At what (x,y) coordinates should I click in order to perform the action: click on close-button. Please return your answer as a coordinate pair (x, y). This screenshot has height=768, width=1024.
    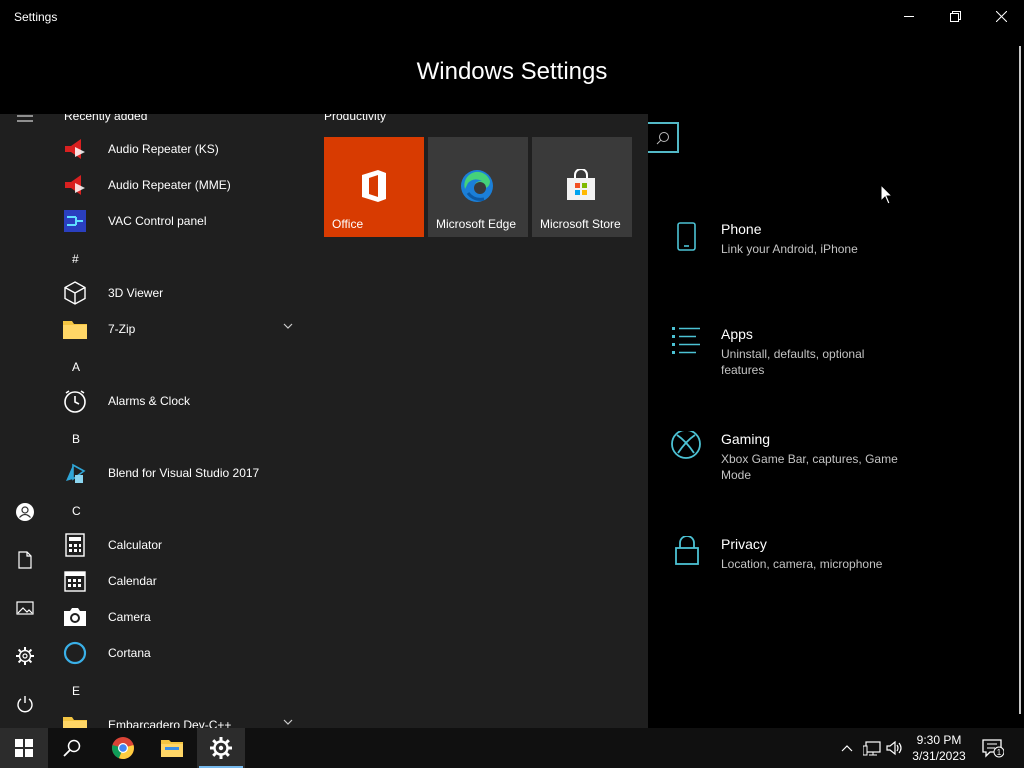
    Looking at the image, I should click on (1001, 16).